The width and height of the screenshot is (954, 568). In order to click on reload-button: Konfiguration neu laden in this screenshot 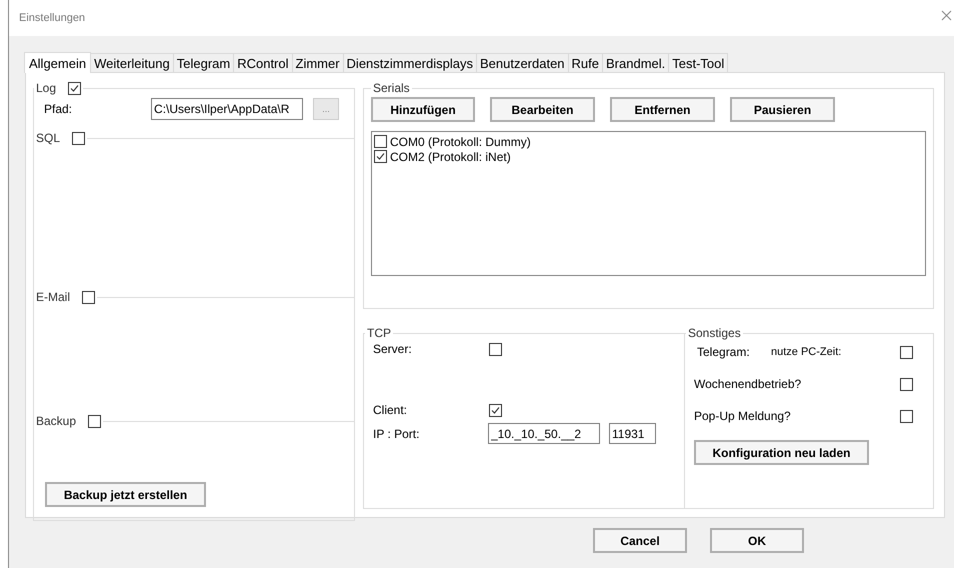, I will do `click(781, 452)`.